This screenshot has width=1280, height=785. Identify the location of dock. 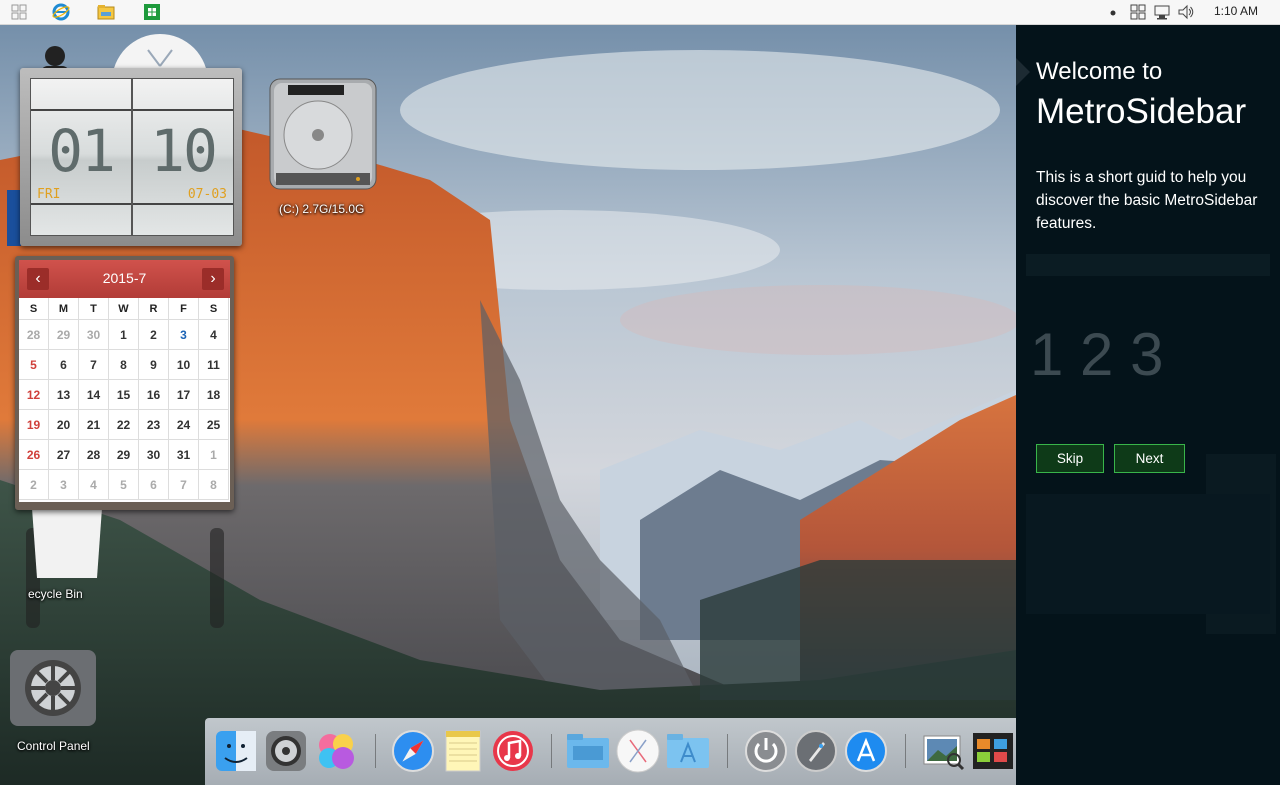
(641, 751).